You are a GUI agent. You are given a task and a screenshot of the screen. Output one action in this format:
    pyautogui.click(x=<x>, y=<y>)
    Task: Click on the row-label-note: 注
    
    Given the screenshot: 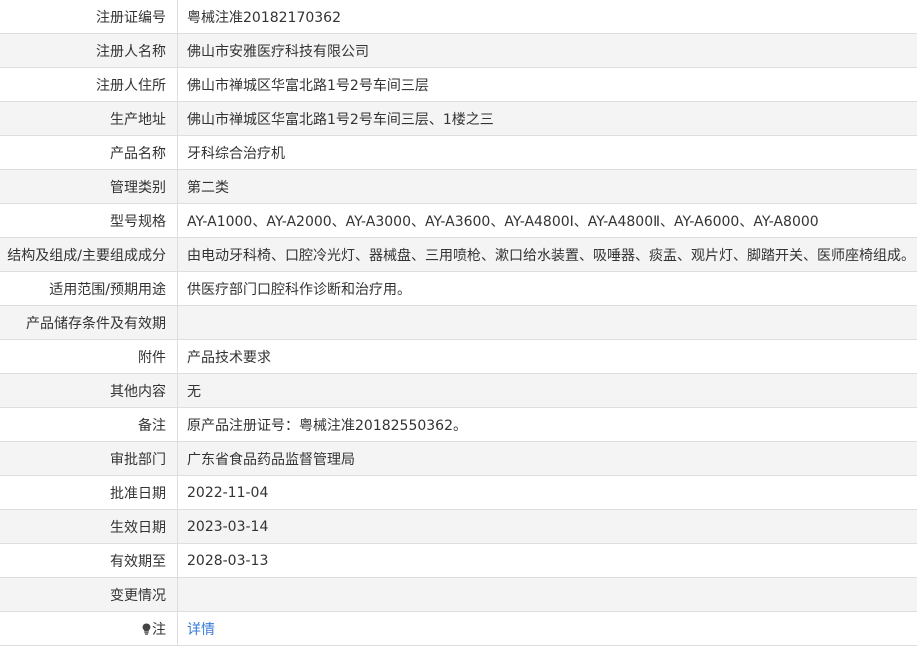 What is the action you would take?
    pyautogui.click(x=89, y=629)
    